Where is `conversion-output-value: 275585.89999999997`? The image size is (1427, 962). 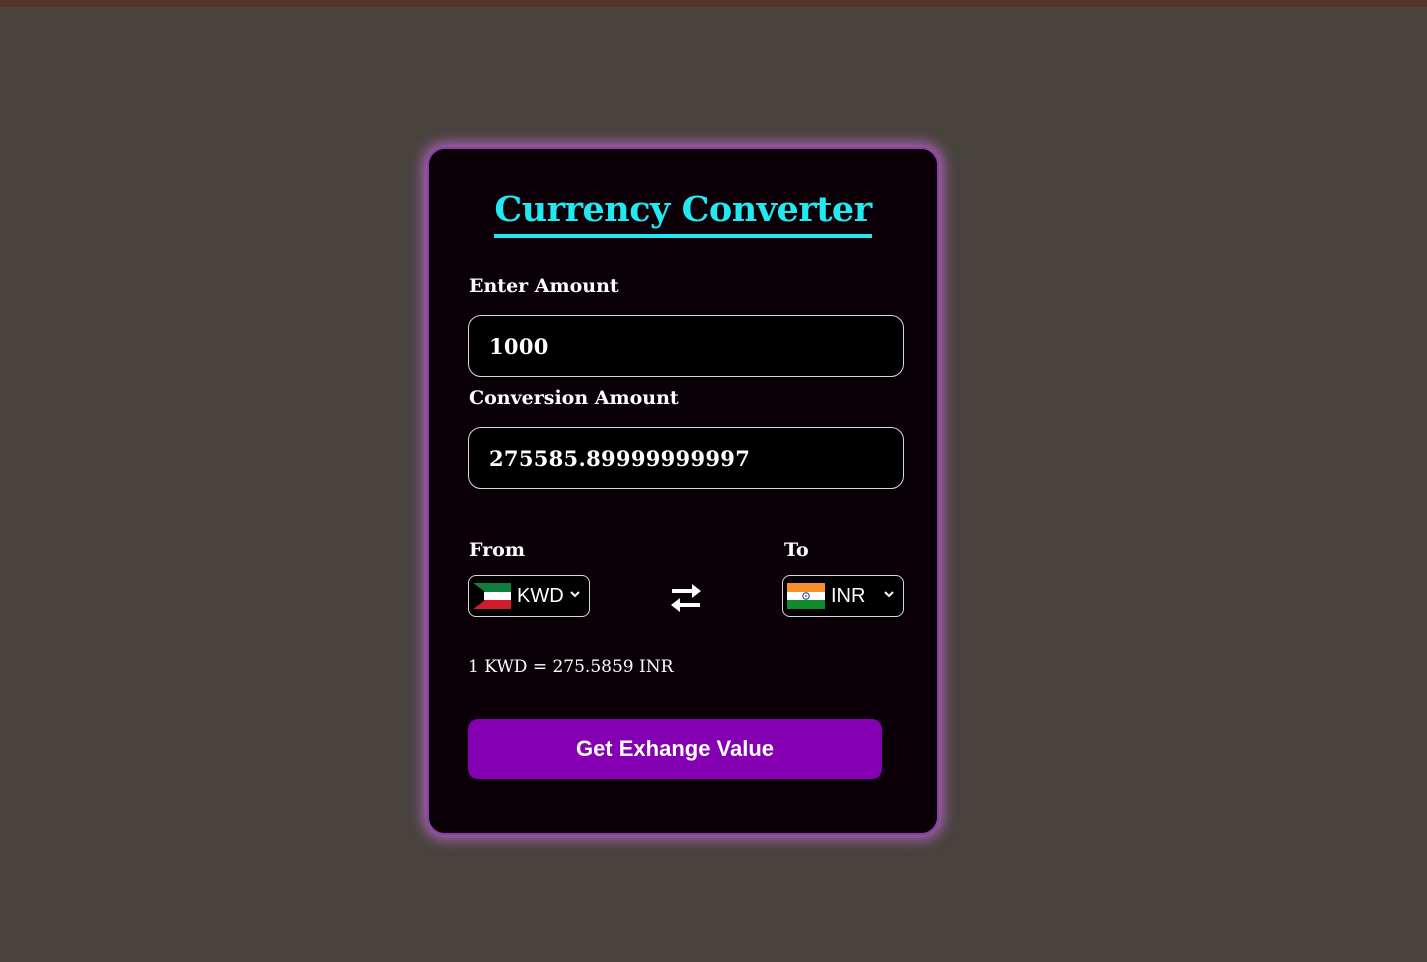
conversion-output-value: 275585.89999999997 is located at coordinates (620, 458).